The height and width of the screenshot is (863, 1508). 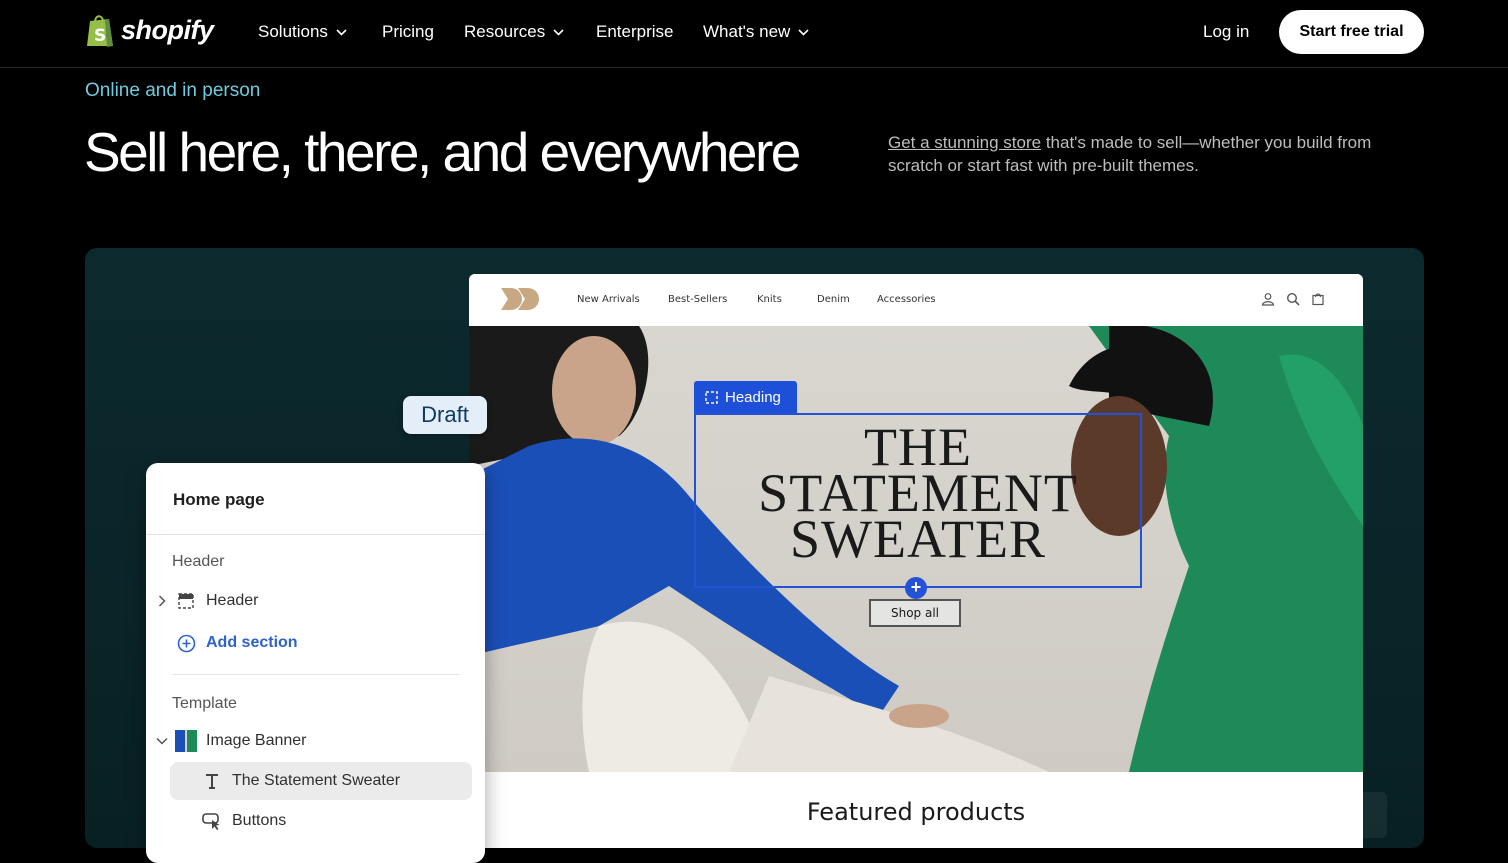 I want to click on add-section-button: Add section, so click(x=236, y=643).